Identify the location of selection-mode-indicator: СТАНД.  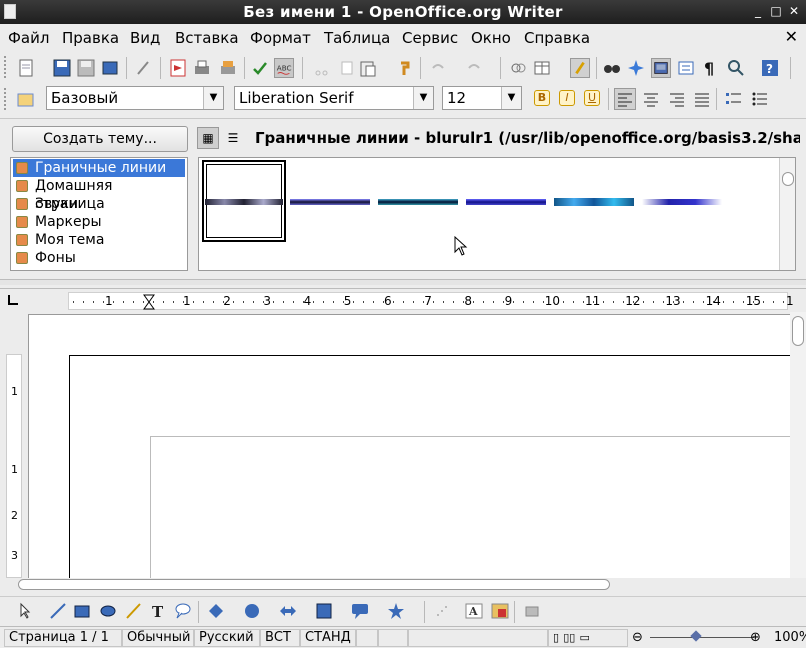
(328, 638).